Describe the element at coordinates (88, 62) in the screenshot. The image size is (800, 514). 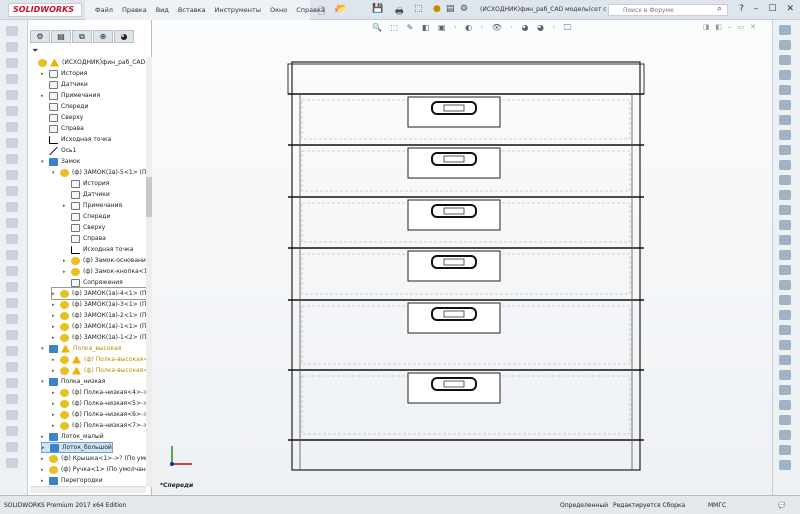
I see `tree-item: (ИСХОДНИК)фин_раб_CAD моде` at that location.